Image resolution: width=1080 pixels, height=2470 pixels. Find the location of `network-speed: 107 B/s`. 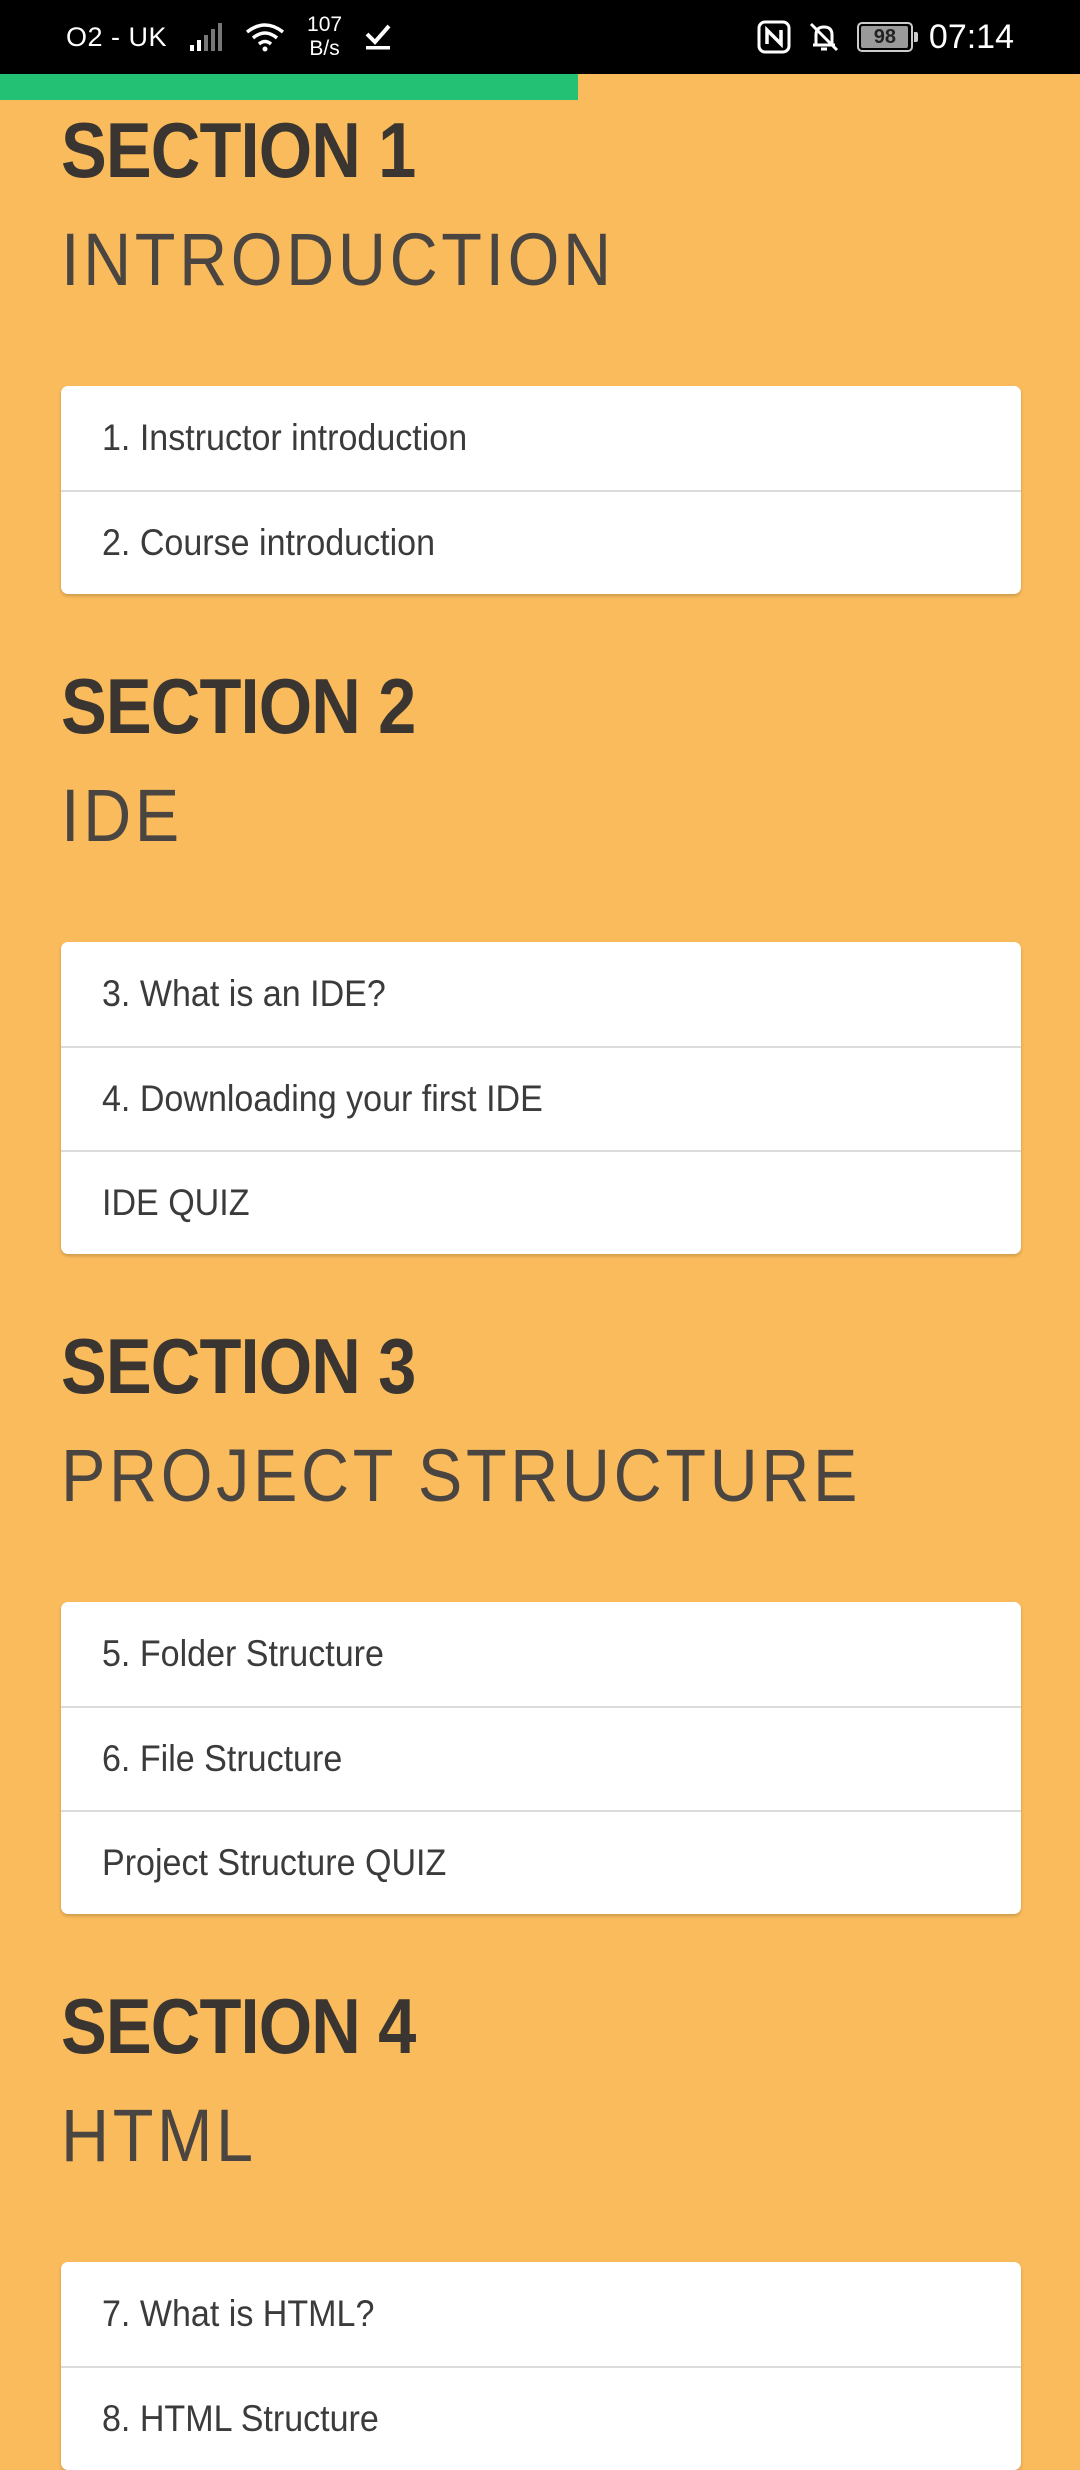

network-speed: 107 B/s is located at coordinates (324, 37).